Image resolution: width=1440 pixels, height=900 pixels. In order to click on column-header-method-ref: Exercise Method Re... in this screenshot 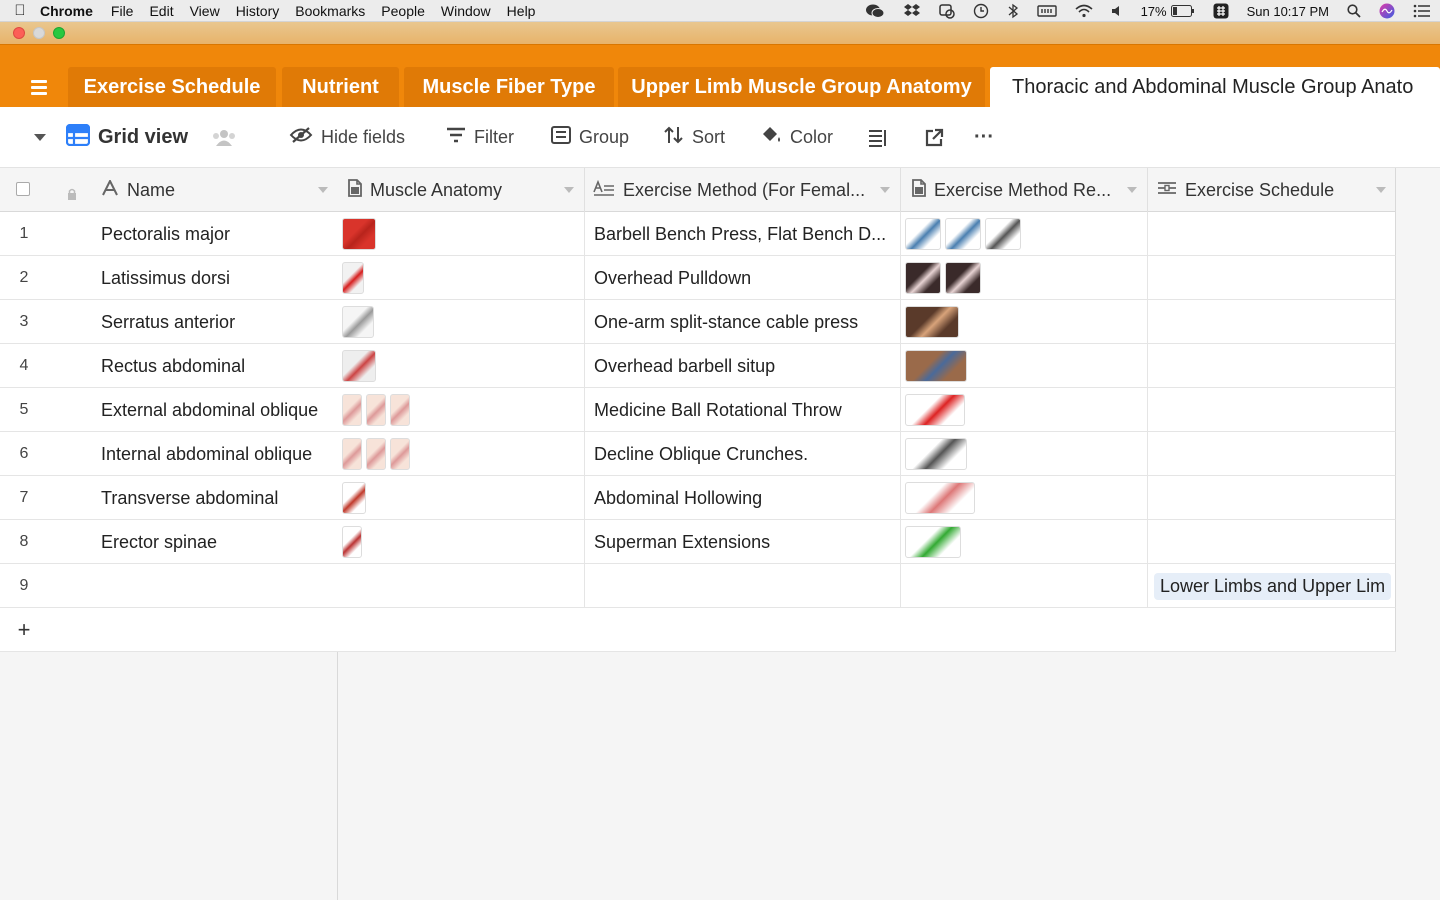, I will do `click(1024, 190)`.